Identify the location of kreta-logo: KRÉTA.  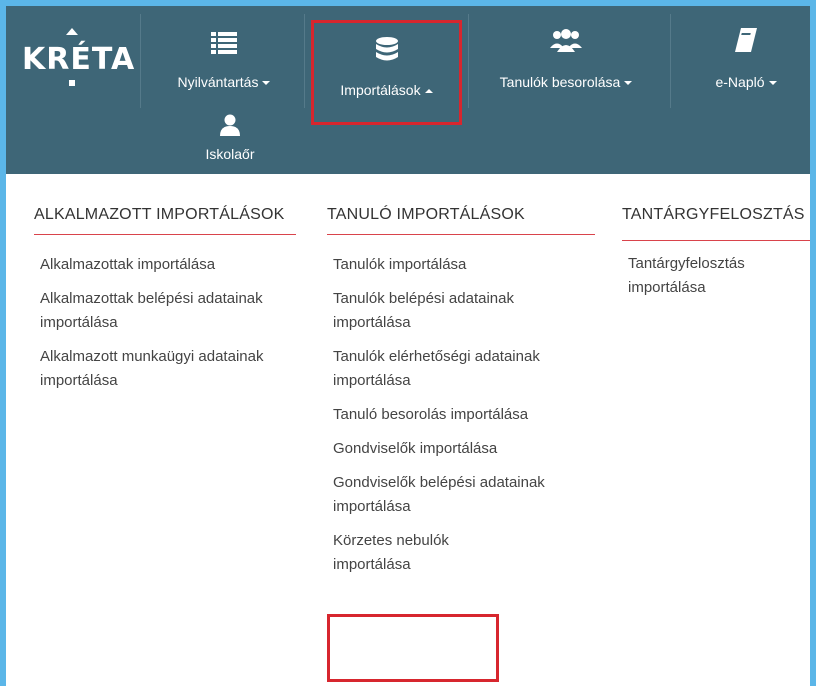
(79, 57).